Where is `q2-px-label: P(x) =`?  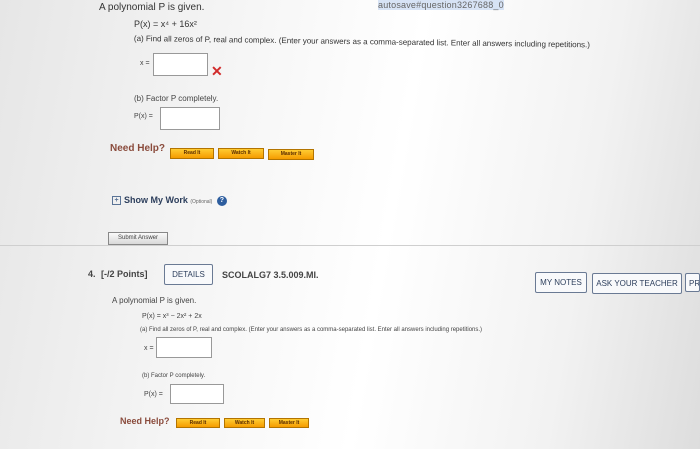
q2-px-label: P(x) = is located at coordinates (153, 394).